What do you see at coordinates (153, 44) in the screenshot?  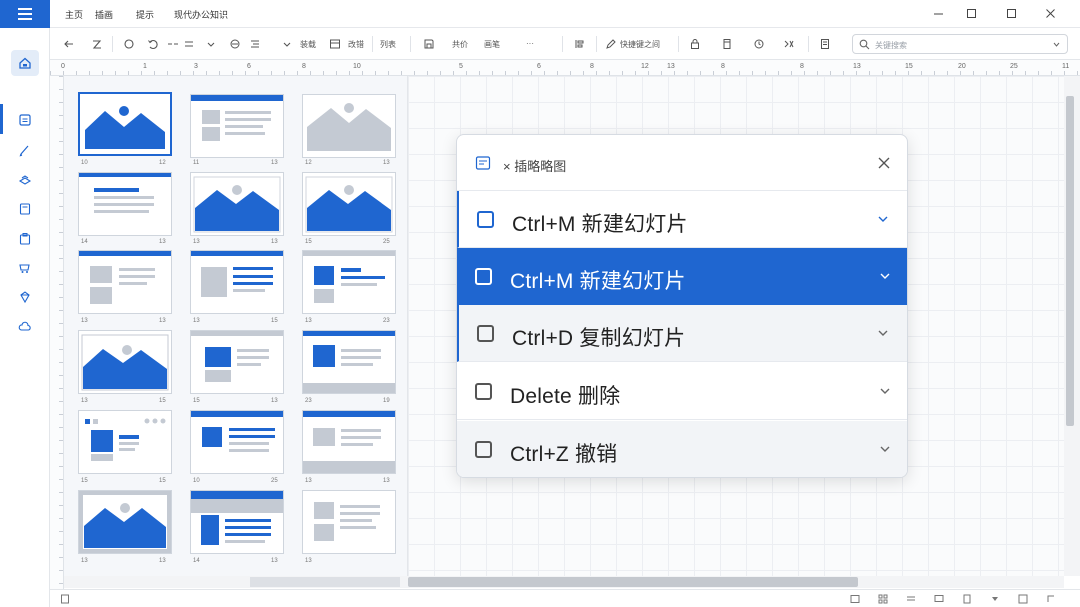 I see `undo-button` at bounding box center [153, 44].